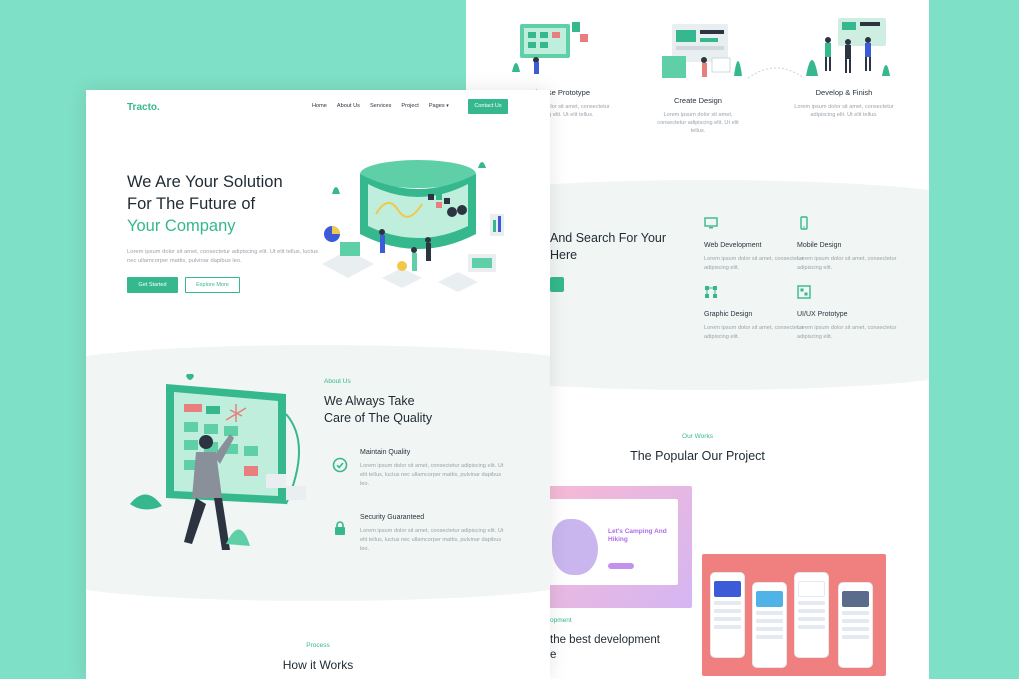 This screenshot has width=1019, height=679. Describe the element at coordinates (822, 314) in the screenshot. I see `service-title: UI/UX Prototype` at that location.